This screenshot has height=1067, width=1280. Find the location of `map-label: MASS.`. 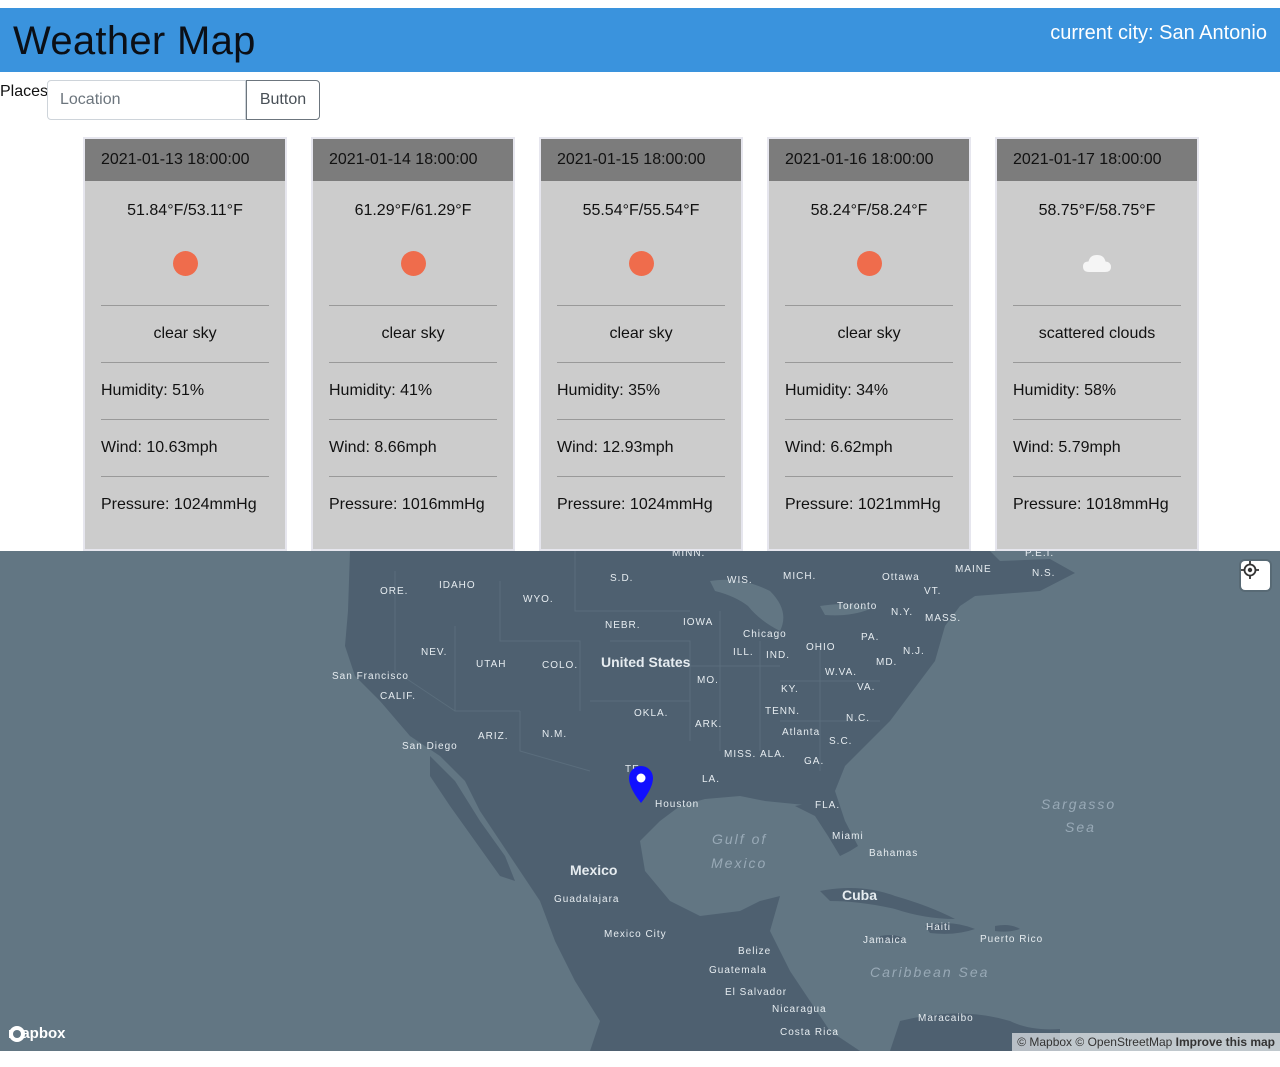

map-label: MASS. is located at coordinates (943, 618).